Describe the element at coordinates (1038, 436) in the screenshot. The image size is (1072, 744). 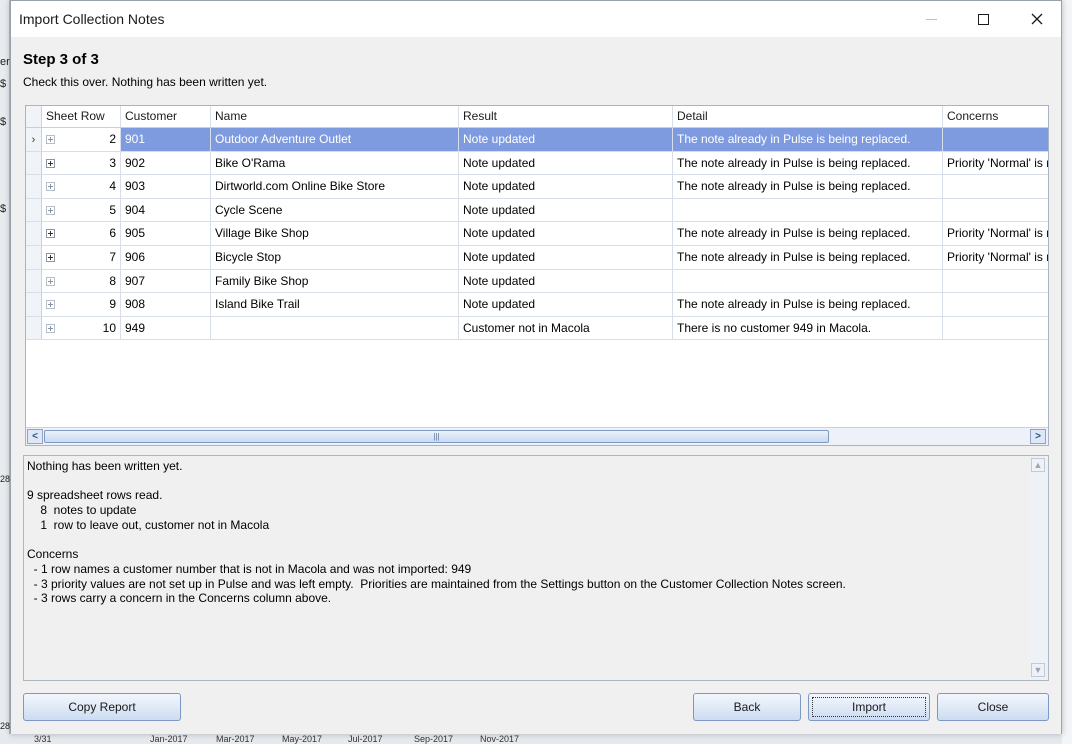
I see `scroll-right-button: >` at that location.